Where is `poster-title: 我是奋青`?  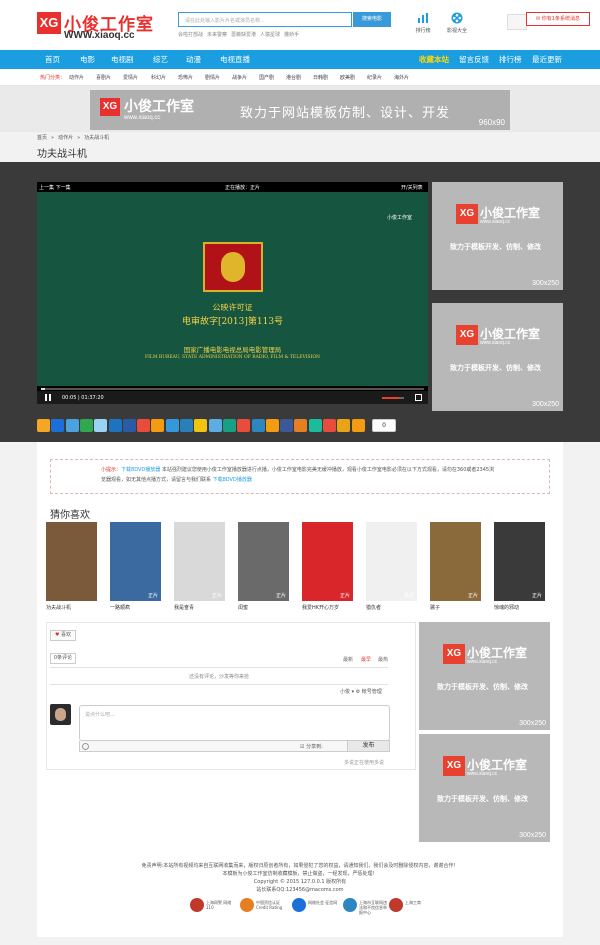 poster-title: 我是奋青 is located at coordinates (204, 607).